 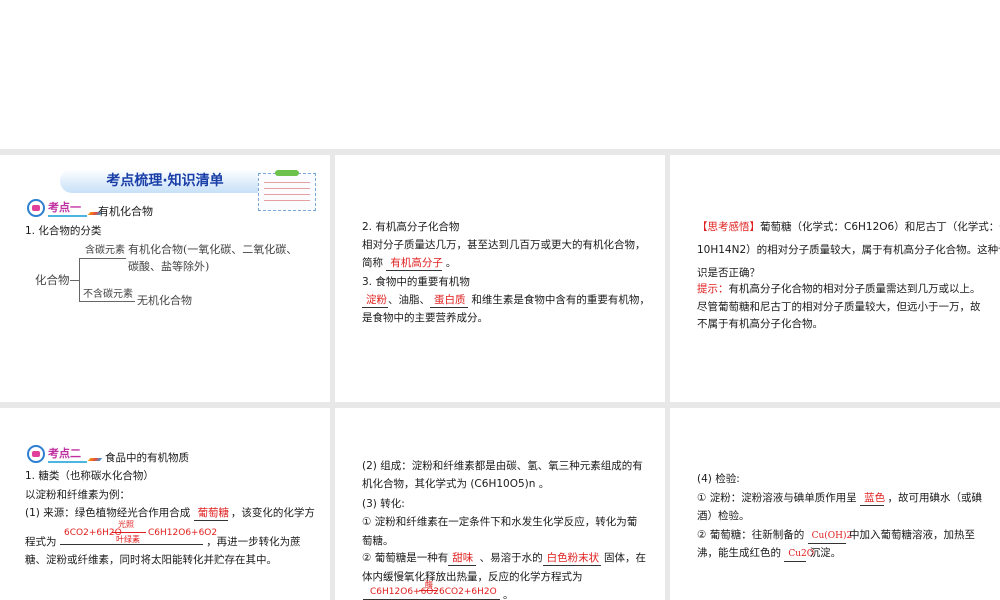 What do you see at coordinates (131, 539) in the screenshot?
I see `answer-blank` at bounding box center [131, 539].